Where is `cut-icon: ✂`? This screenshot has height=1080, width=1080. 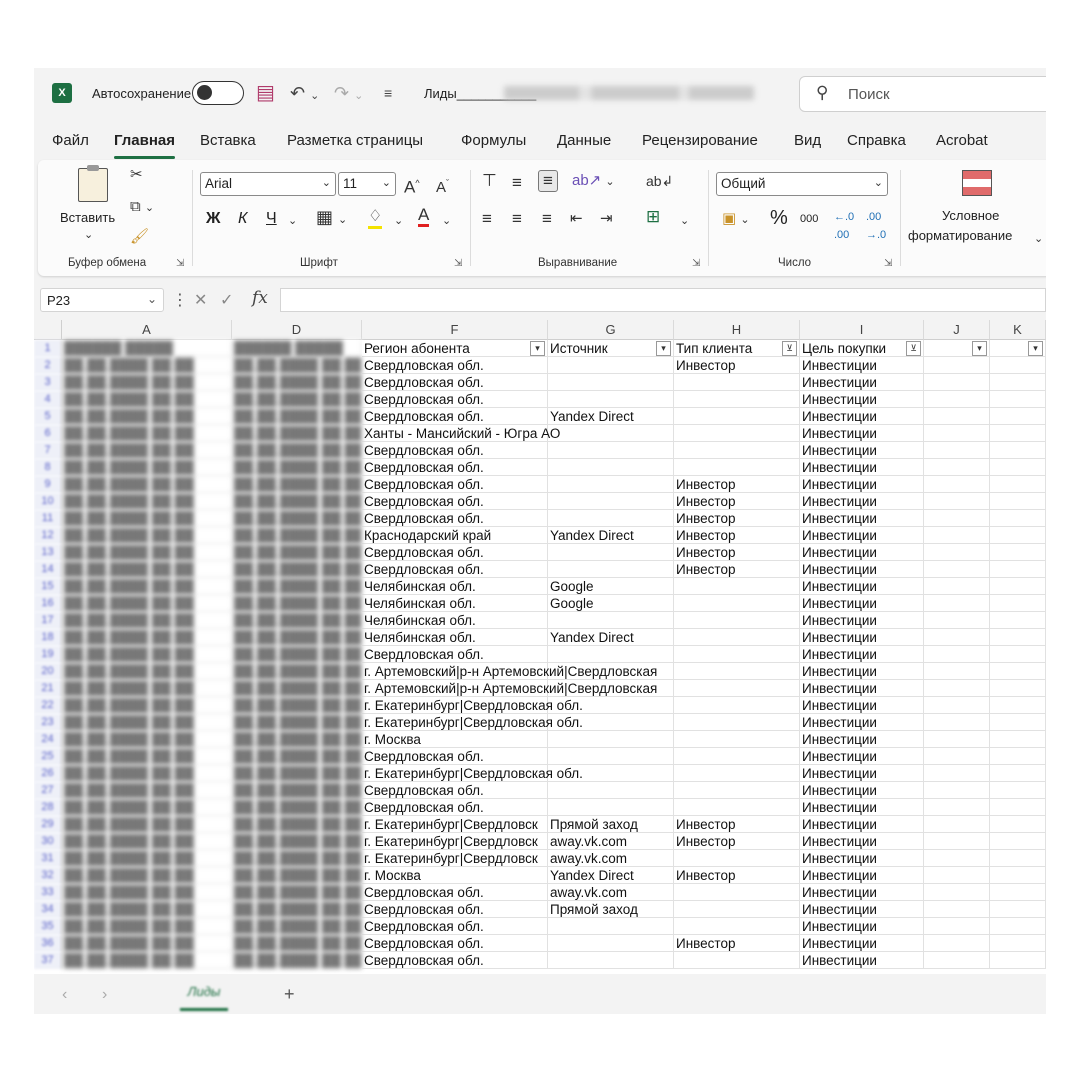
cut-icon: ✂ is located at coordinates (136, 175).